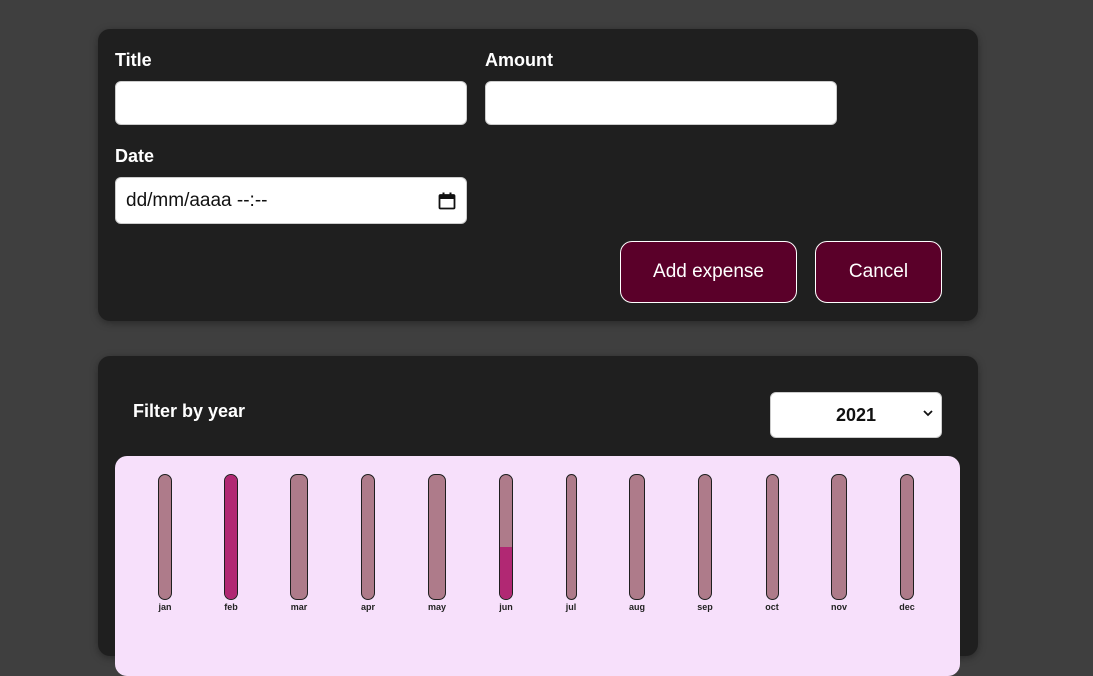 Image resolution: width=1093 pixels, height=676 pixels. I want to click on amount-label: Amount, so click(519, 60).